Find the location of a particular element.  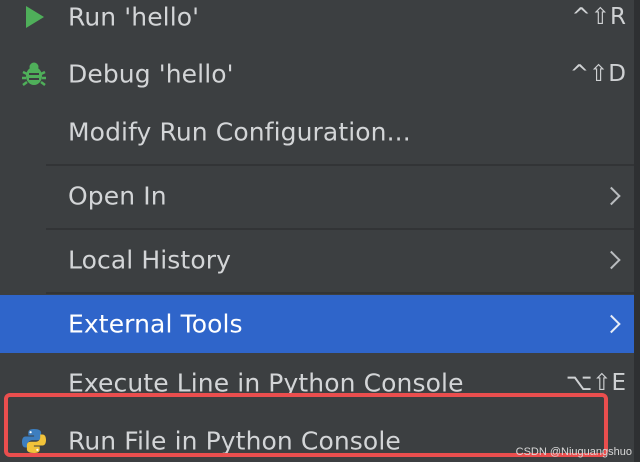

menu-item-label: External Tools is located at coordinates (155, 324).